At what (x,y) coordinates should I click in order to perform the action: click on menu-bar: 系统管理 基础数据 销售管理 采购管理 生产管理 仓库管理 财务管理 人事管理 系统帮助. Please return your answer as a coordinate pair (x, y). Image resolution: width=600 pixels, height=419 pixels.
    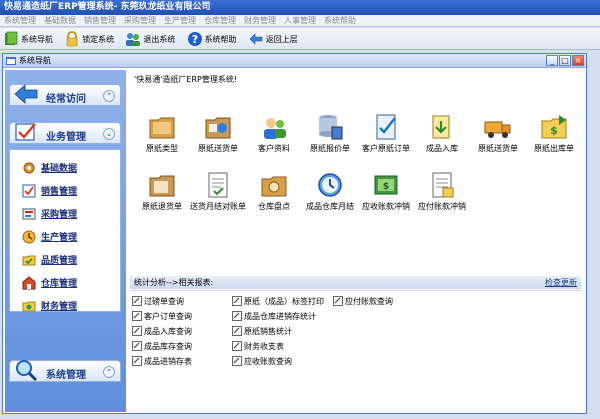
    Looking at the image, I should click on (300, 21).